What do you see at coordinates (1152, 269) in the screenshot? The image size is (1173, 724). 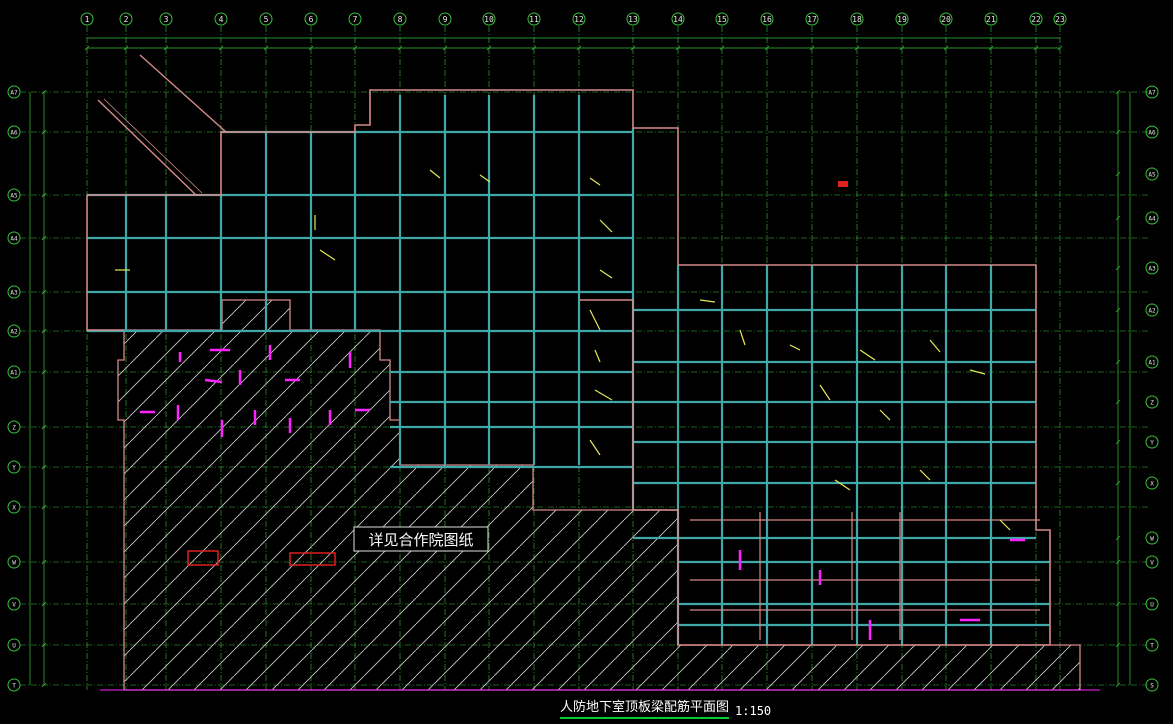 I see `axis-label-row-right: A3` at bounding box center [1152, 269].